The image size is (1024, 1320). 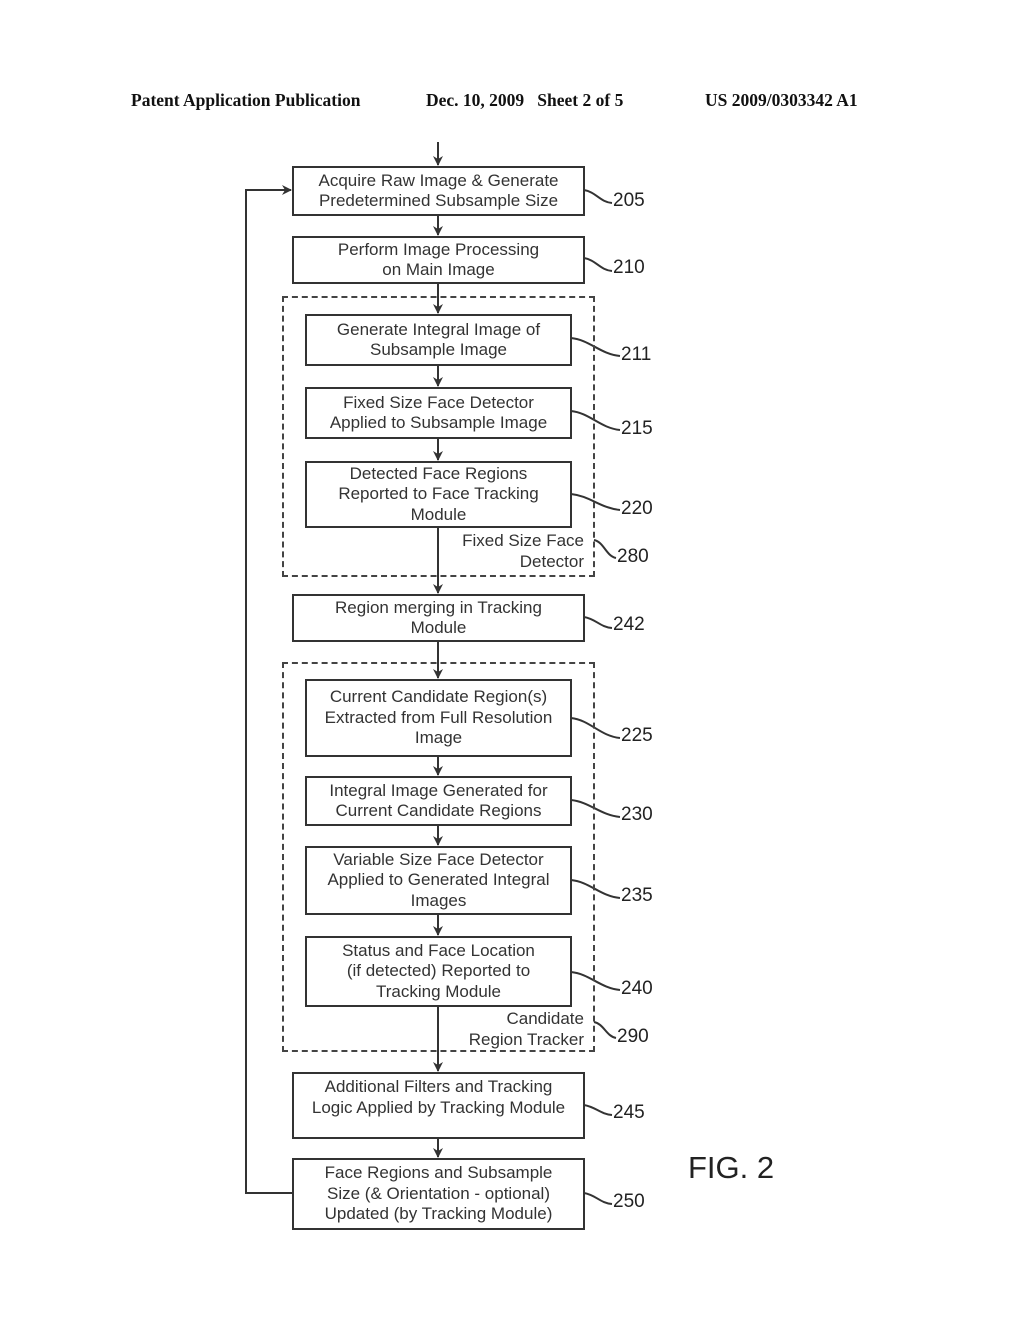 I want to click on ref-250: 250, so click(x=629, y=1201).